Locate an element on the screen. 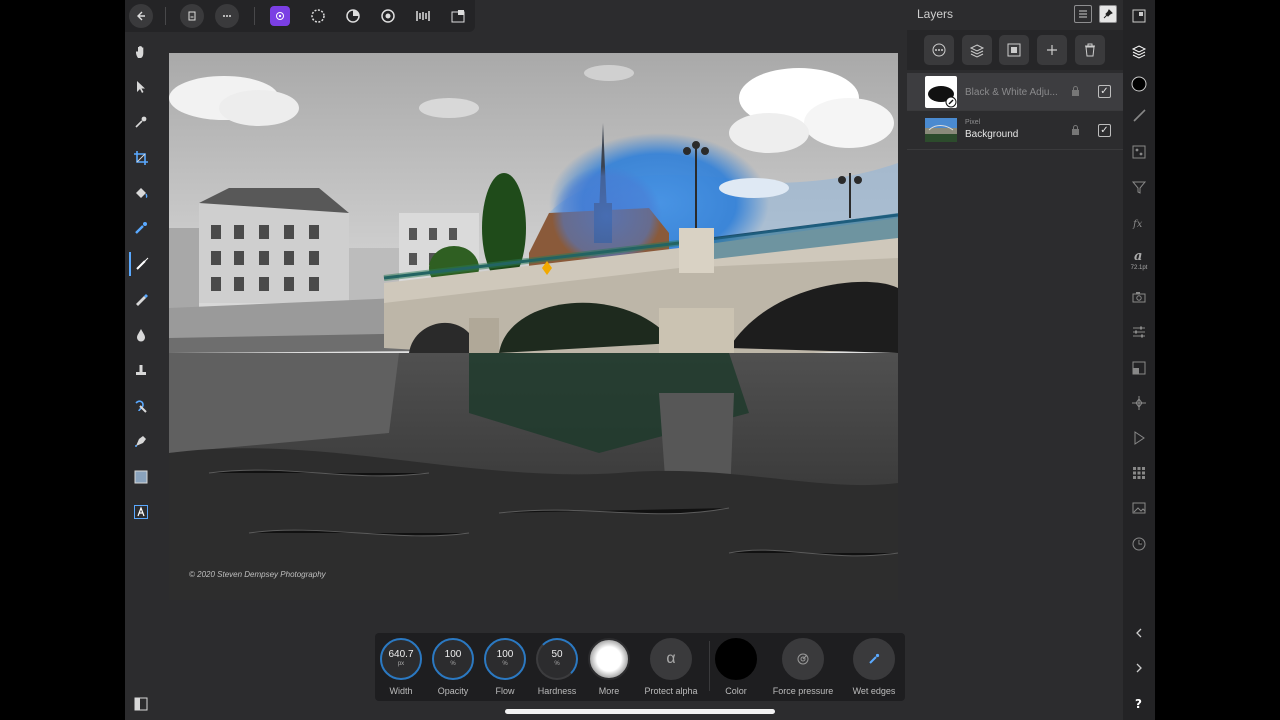 The image size is (1280, 720). export-persona-icon is located at coordinates (423, 16).